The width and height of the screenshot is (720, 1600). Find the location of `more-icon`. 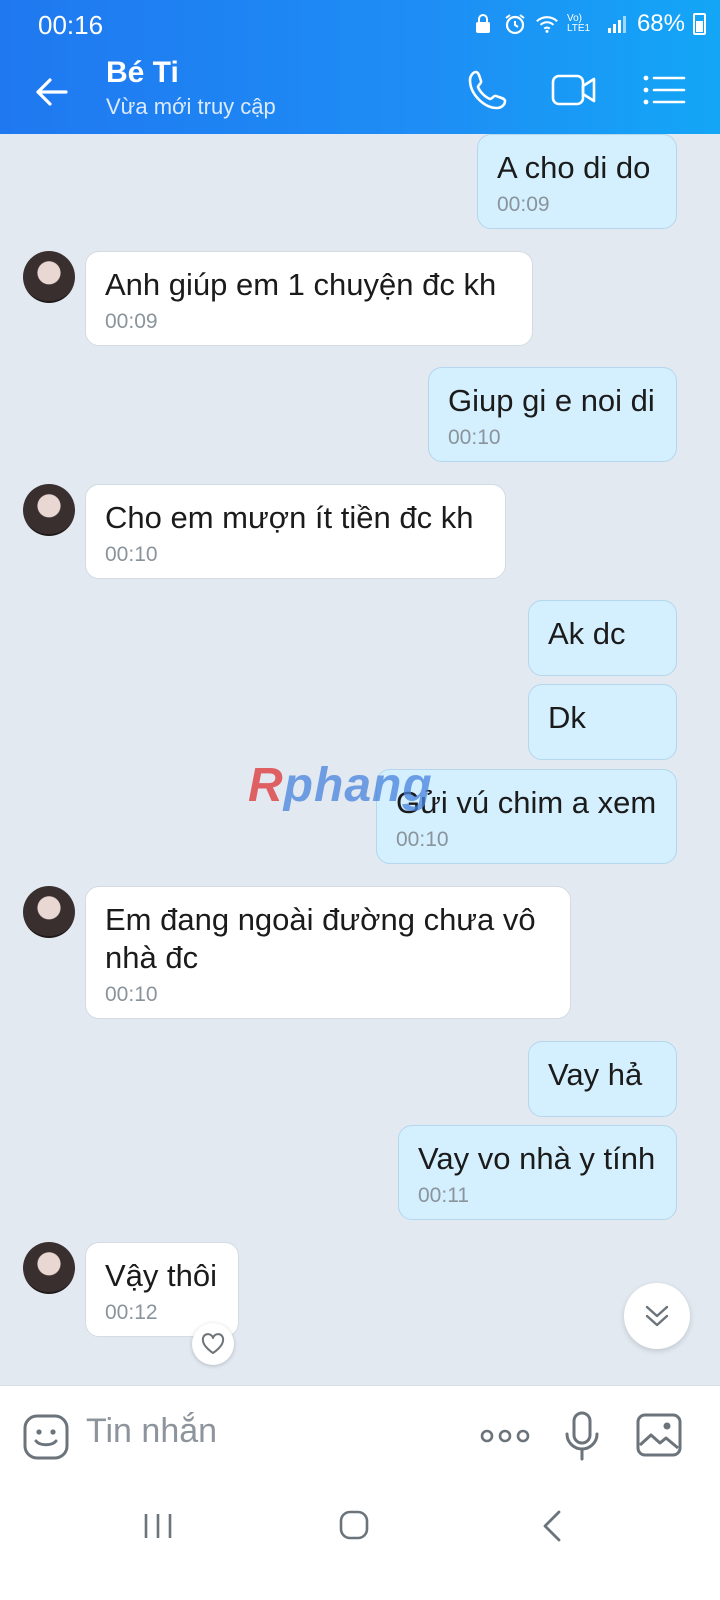

more-icon is located at coordinates (505, 1436).